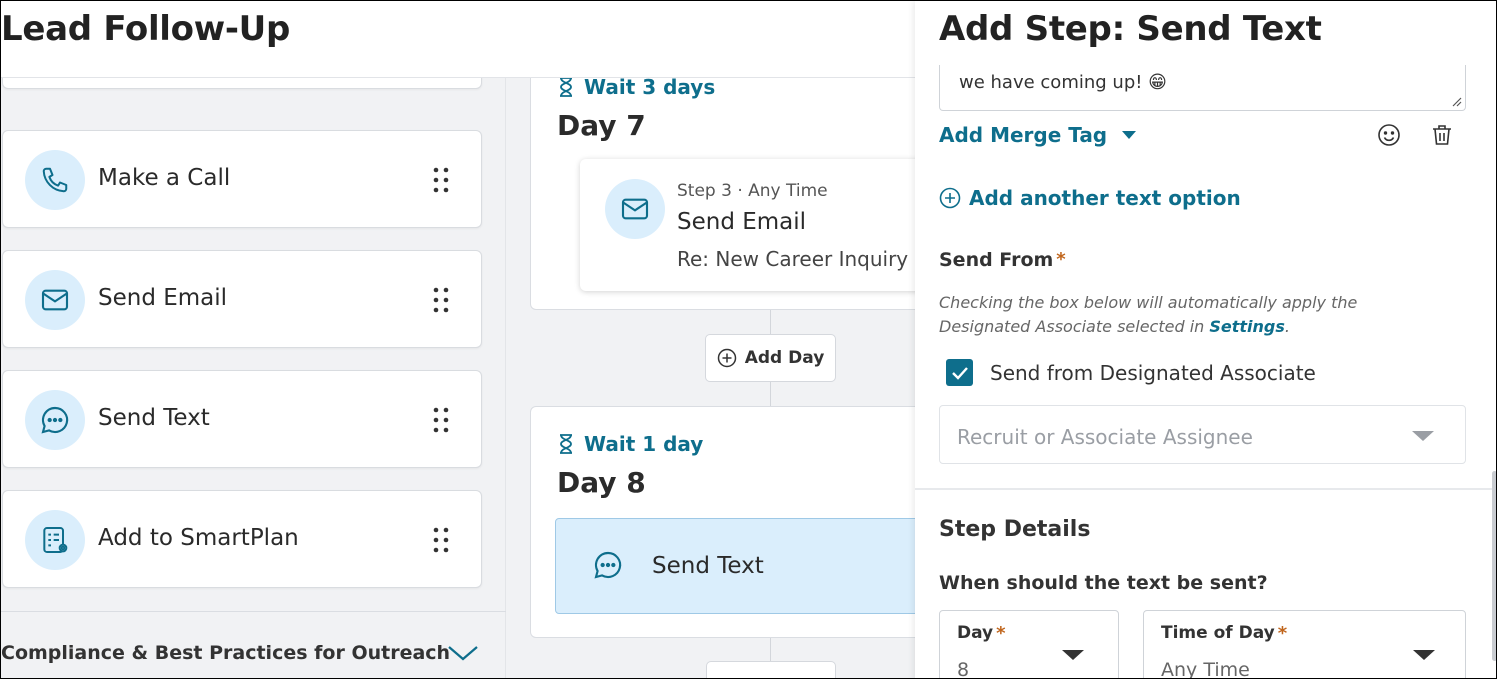  I want to click on resize-handle-icon, so click(1456, 101).